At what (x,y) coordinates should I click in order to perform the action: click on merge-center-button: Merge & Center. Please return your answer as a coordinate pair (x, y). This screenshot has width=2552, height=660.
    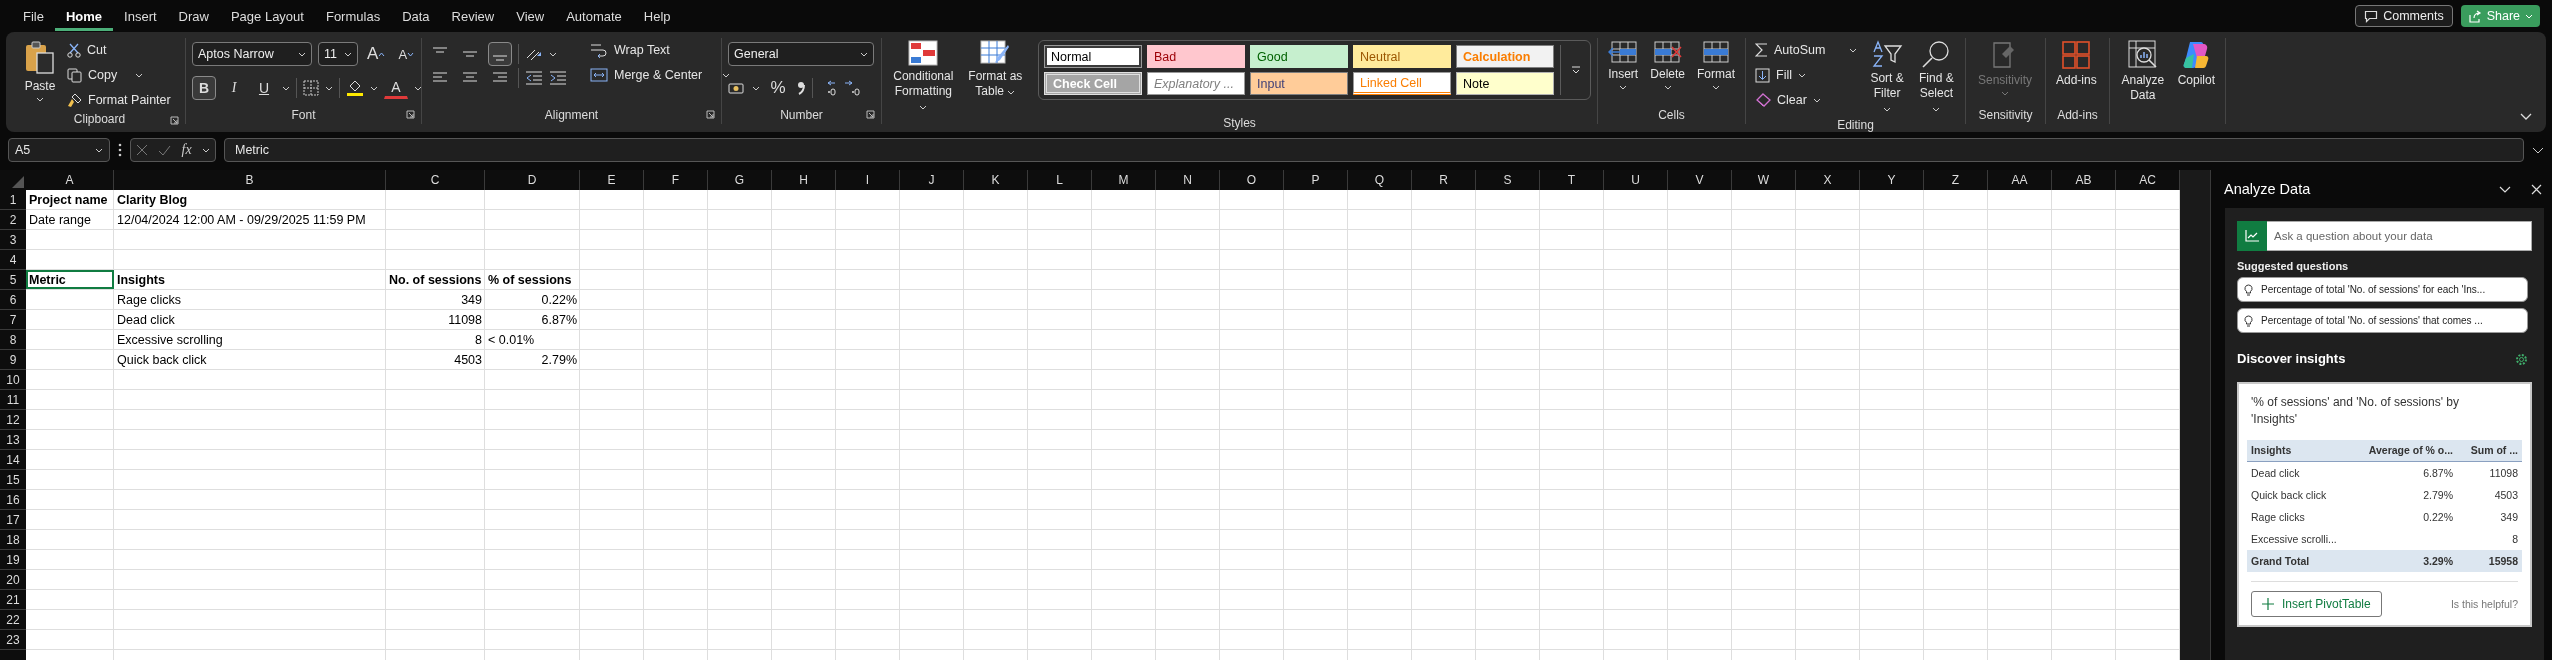
    Looking at the image, I should click on (660, 75).